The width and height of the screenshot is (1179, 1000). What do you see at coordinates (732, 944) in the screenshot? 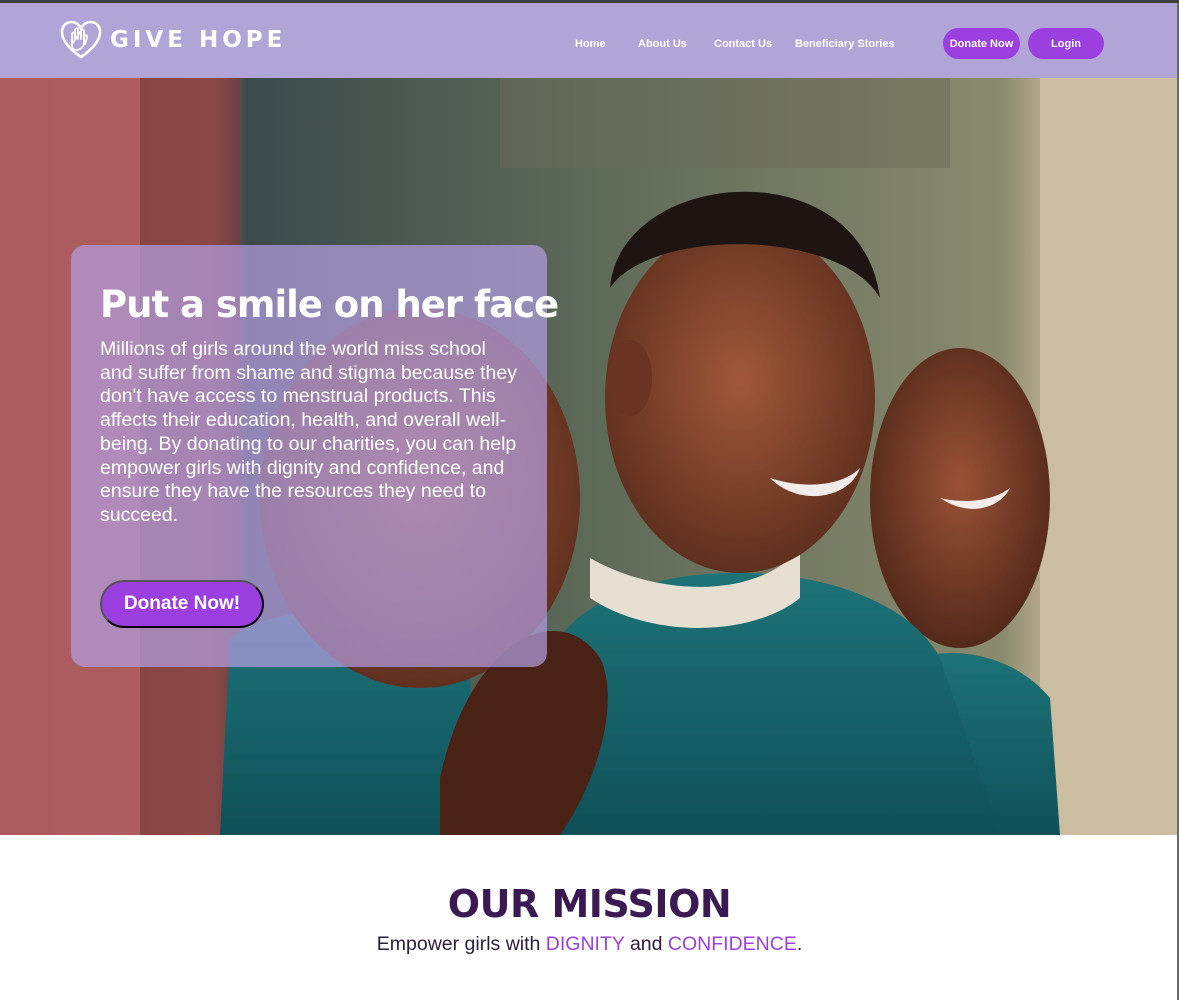
I see `mission-accent-confidence: CONFIDENCE` at bounding box center [732, 944].